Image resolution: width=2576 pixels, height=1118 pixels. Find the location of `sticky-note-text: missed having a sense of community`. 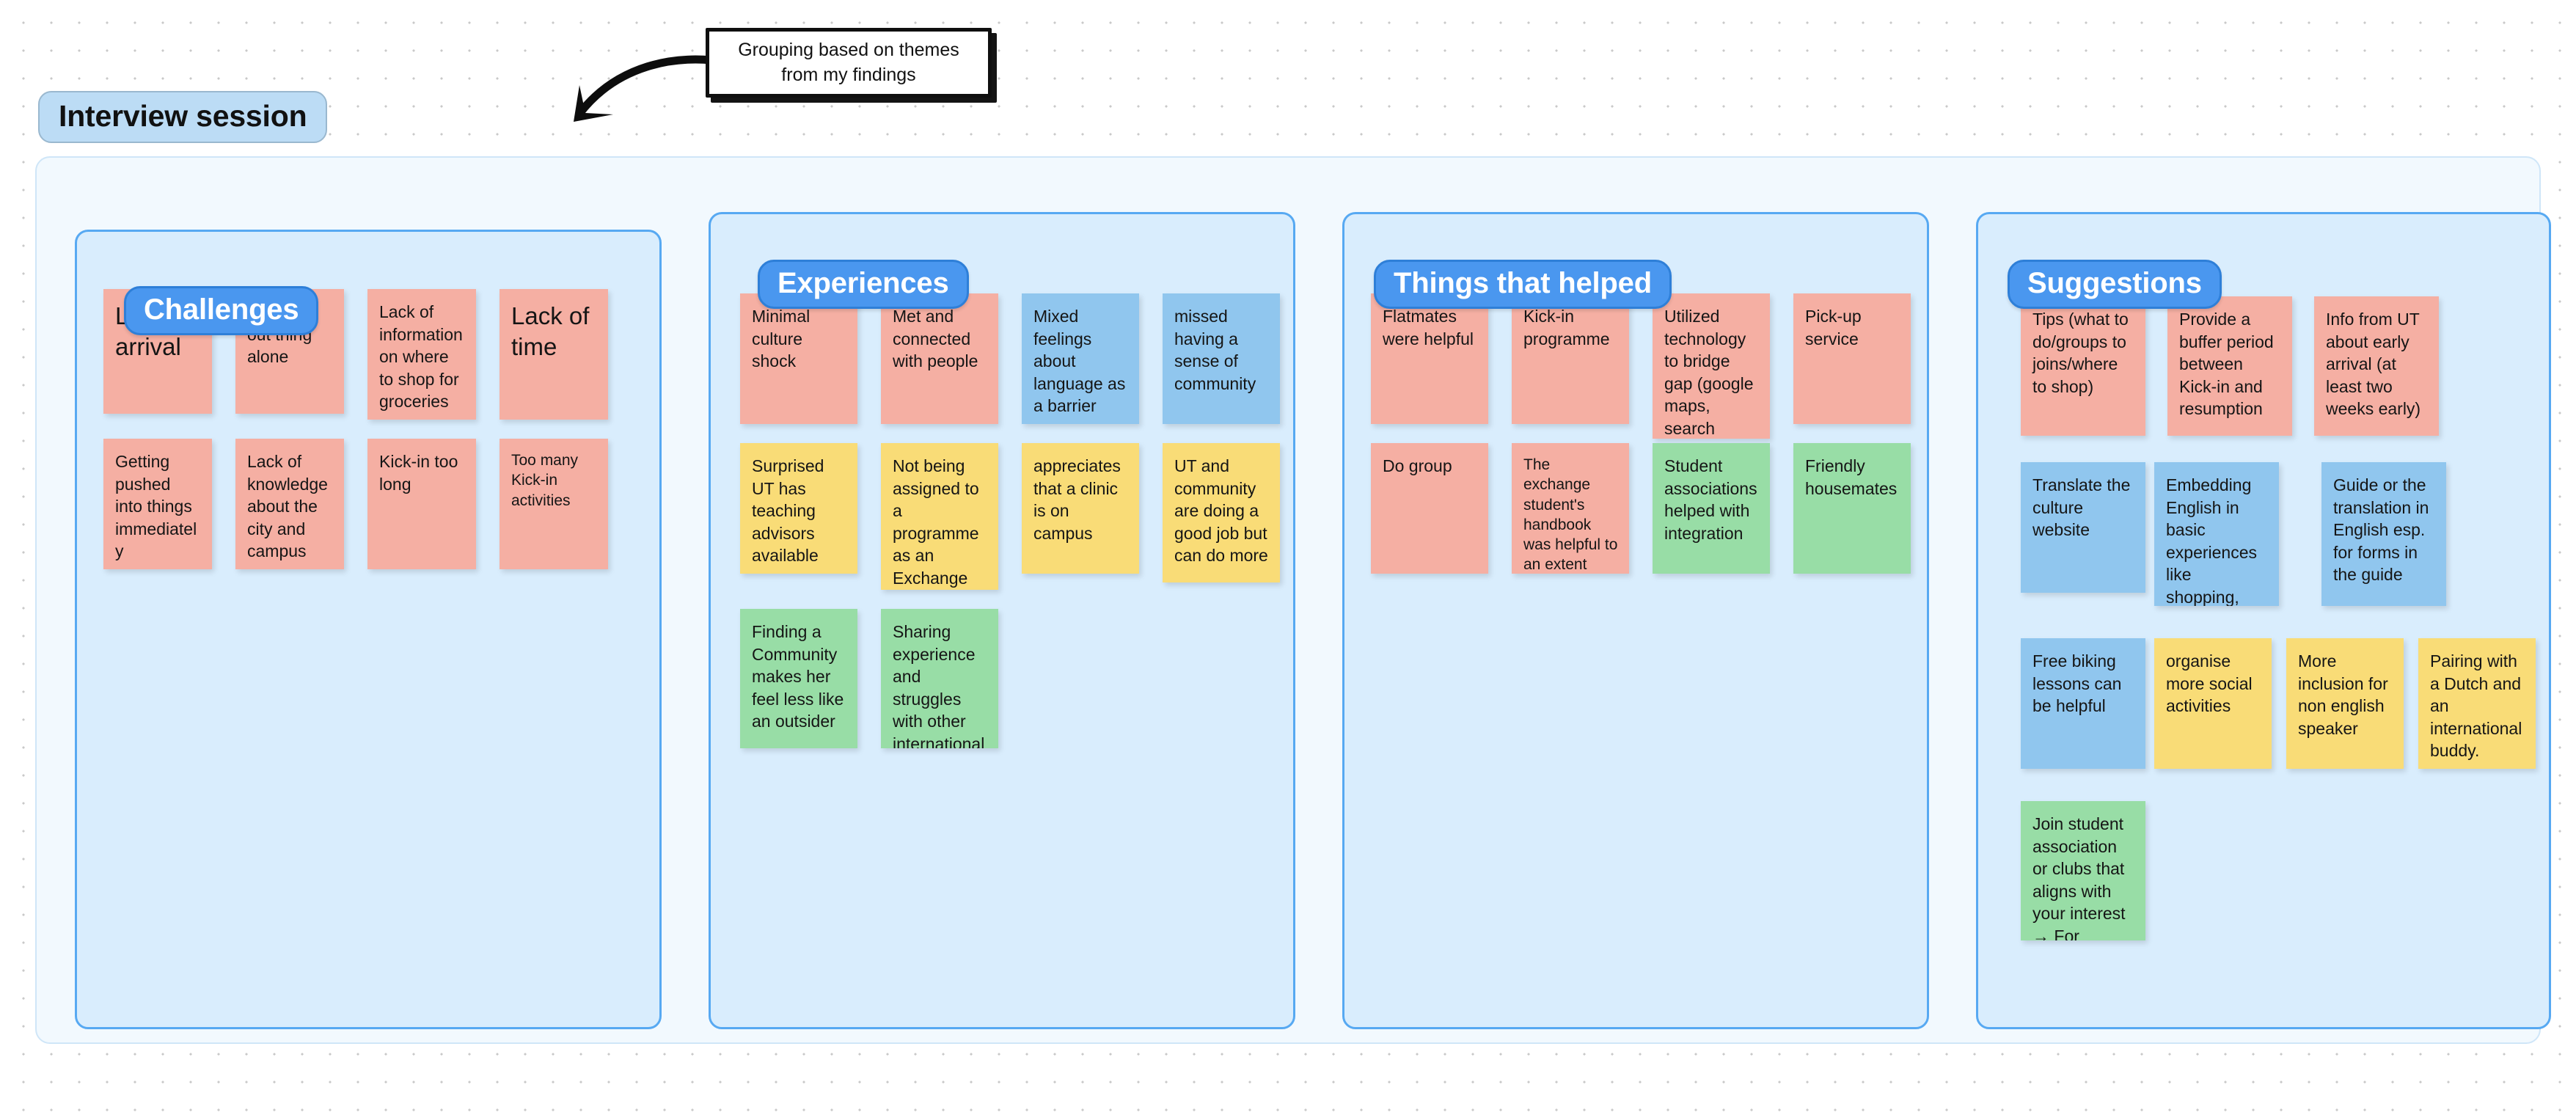

sticky-note-text: missed having a sense of community is located at coordinates (1215, 350).